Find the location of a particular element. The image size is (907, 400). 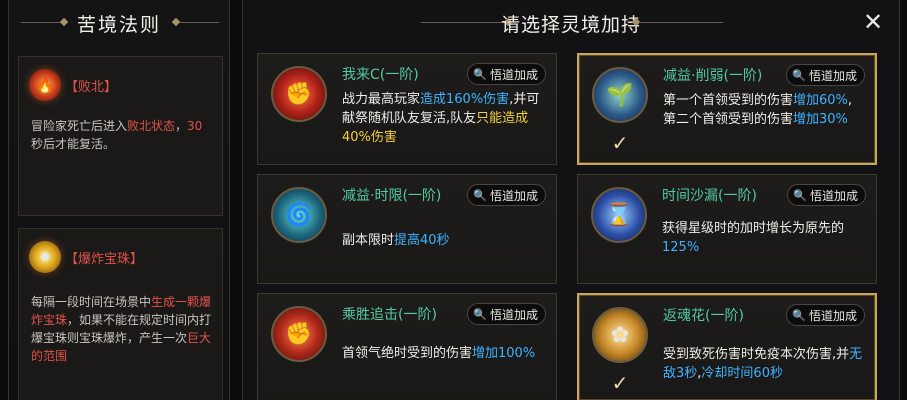

blessing-card-hourglass: ⌛ 时间沙漏(一阶) 🔍 悟道加成 获得星级时的加时增长为原先的 125% is located at coordinates (727, 229).